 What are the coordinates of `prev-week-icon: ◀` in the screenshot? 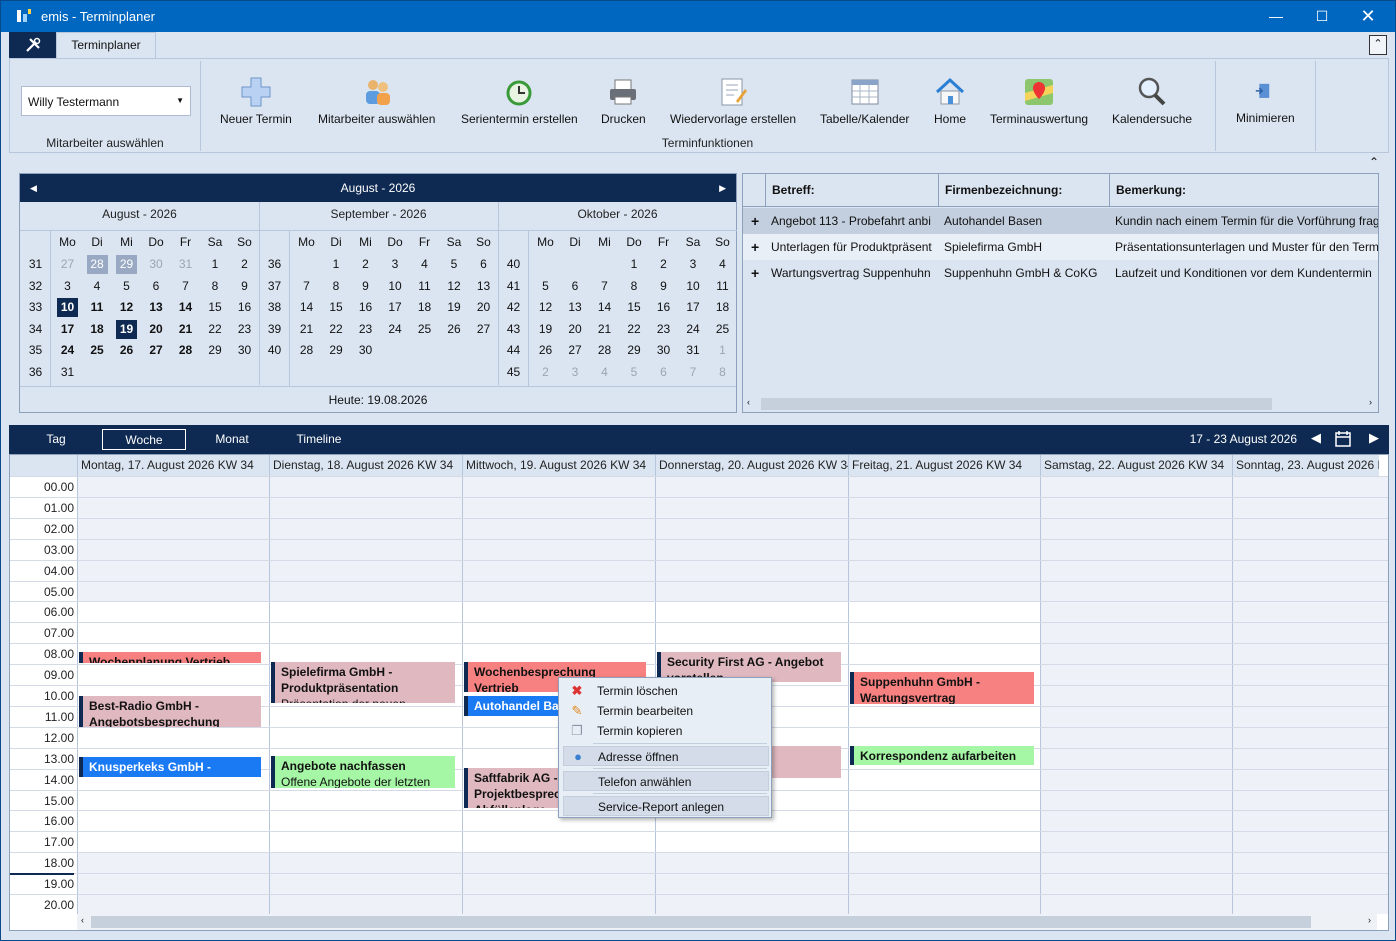 It's located at (1316, 438).